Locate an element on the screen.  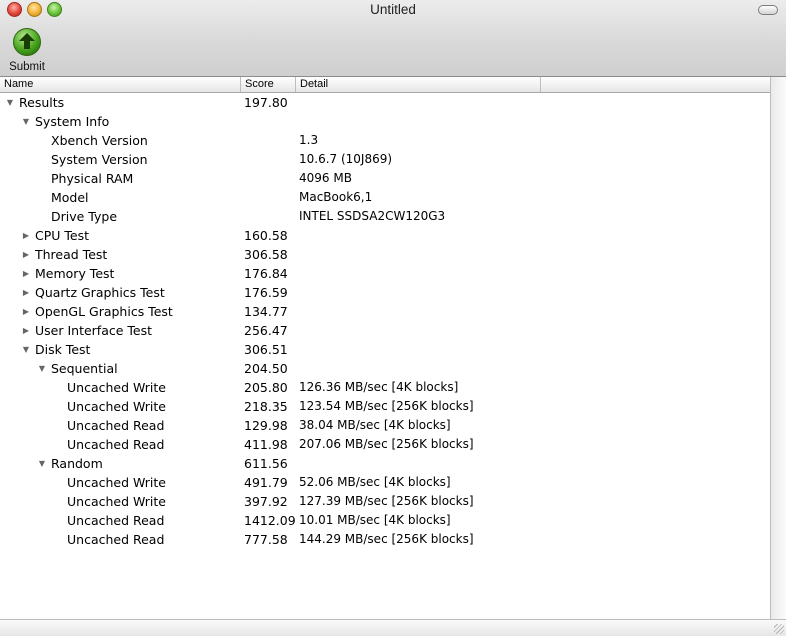
row-detail: 1.3 is located at coordinates (309, 140).